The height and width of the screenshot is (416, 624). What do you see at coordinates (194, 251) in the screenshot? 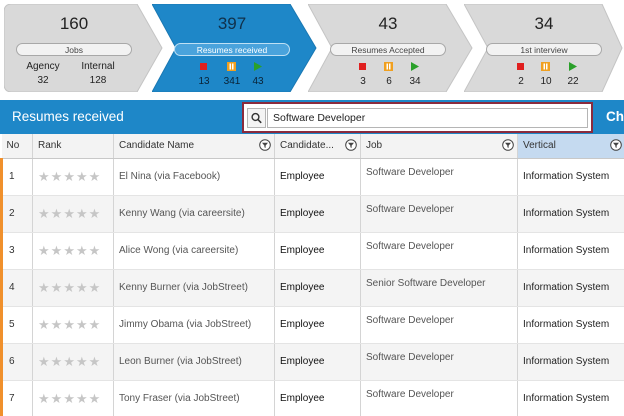
I see `candidate-name: Alice Wong (via careersite)` at bounding box center [194, 251].